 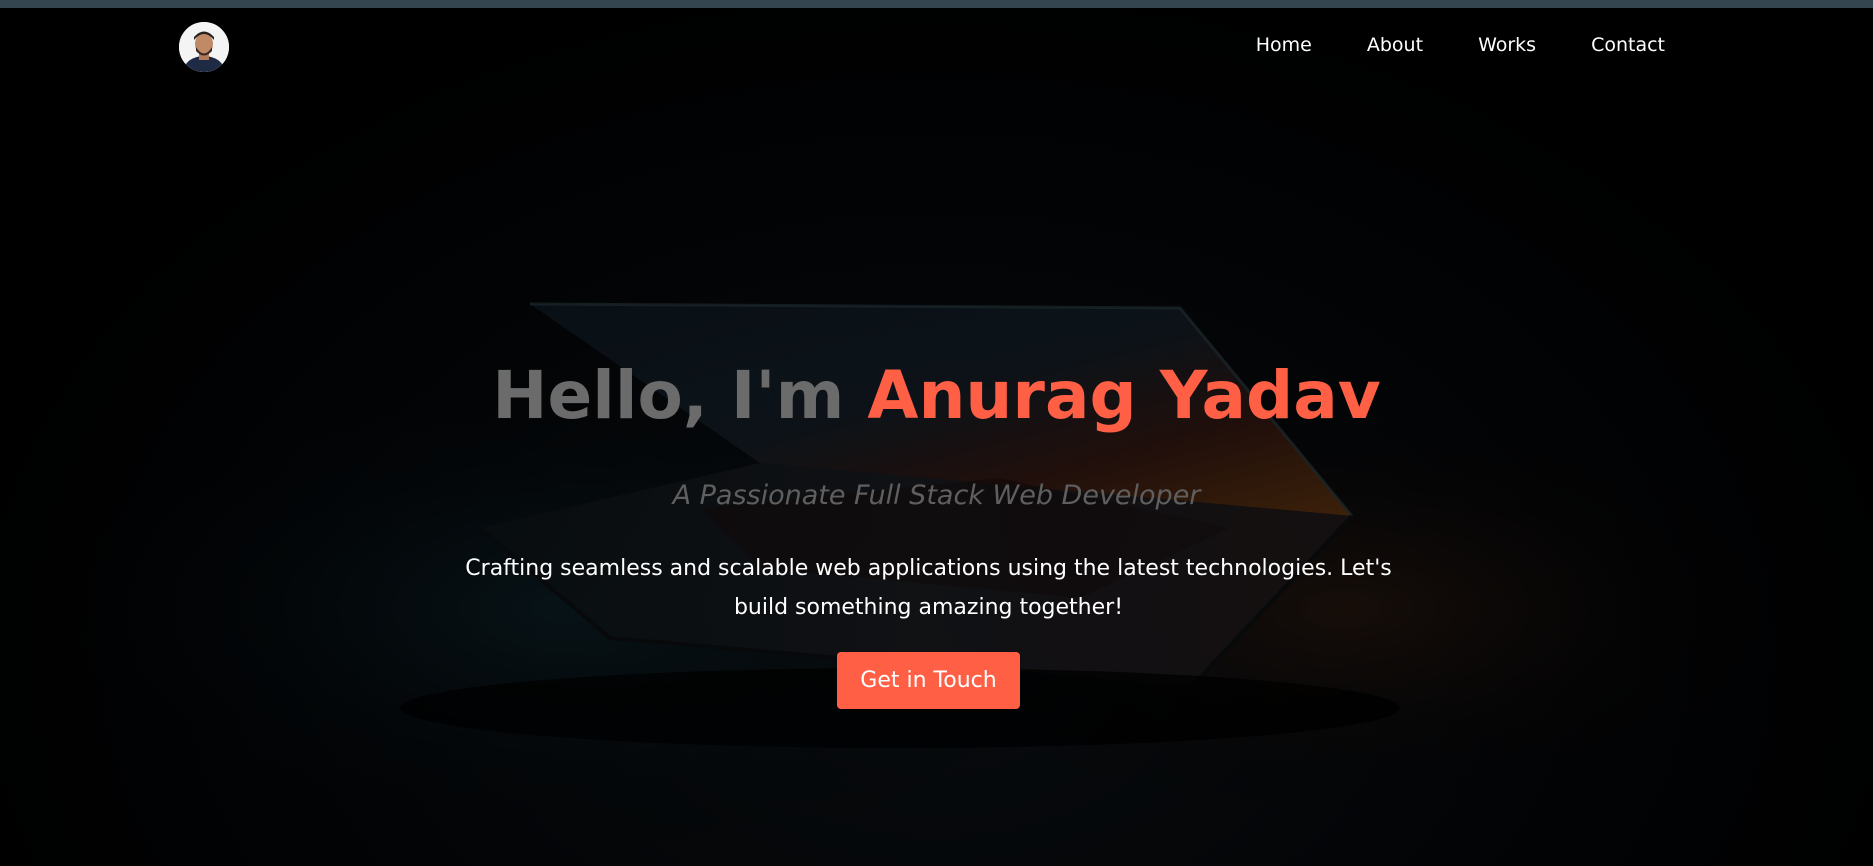 I want to click on hero-headline: Hello, I'm Anurag Yadav, so click(x=936, y=396).